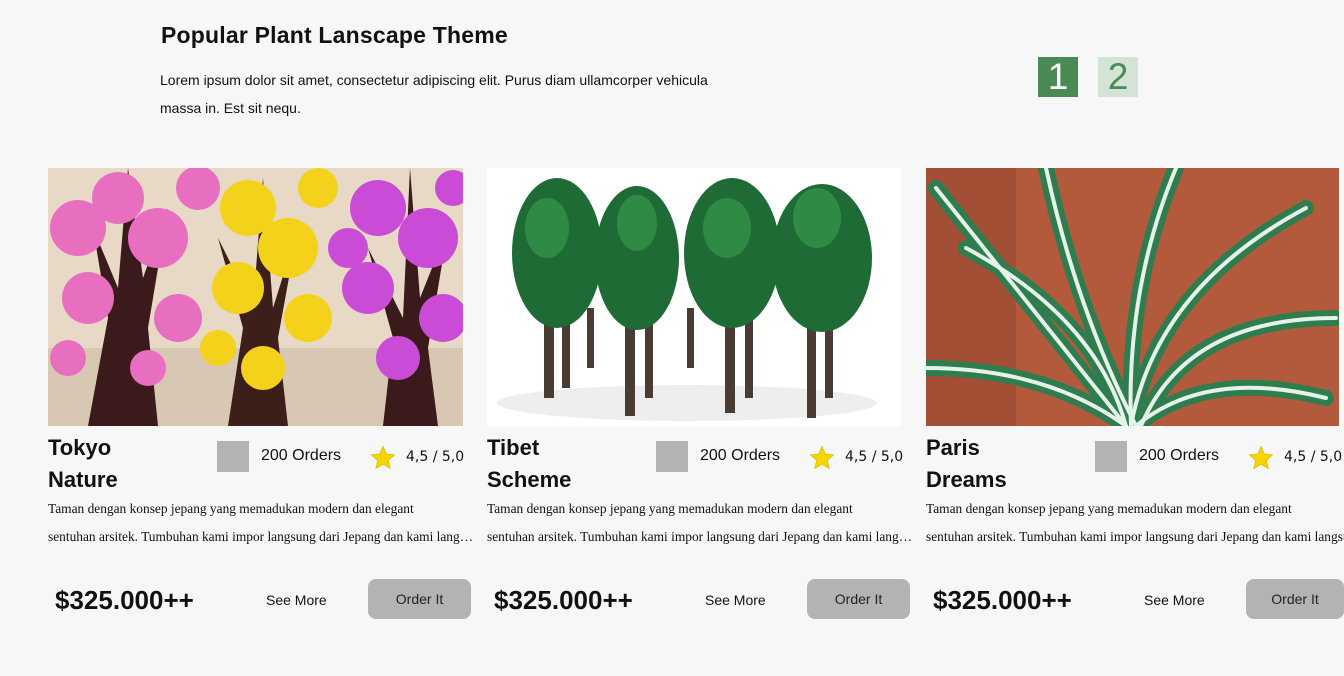 The width and height of the screenshot is (1344, 676). Describe the element at coordinates (966, 463) in the screenshot. I see `card-title: Paris Dreams` at that location.